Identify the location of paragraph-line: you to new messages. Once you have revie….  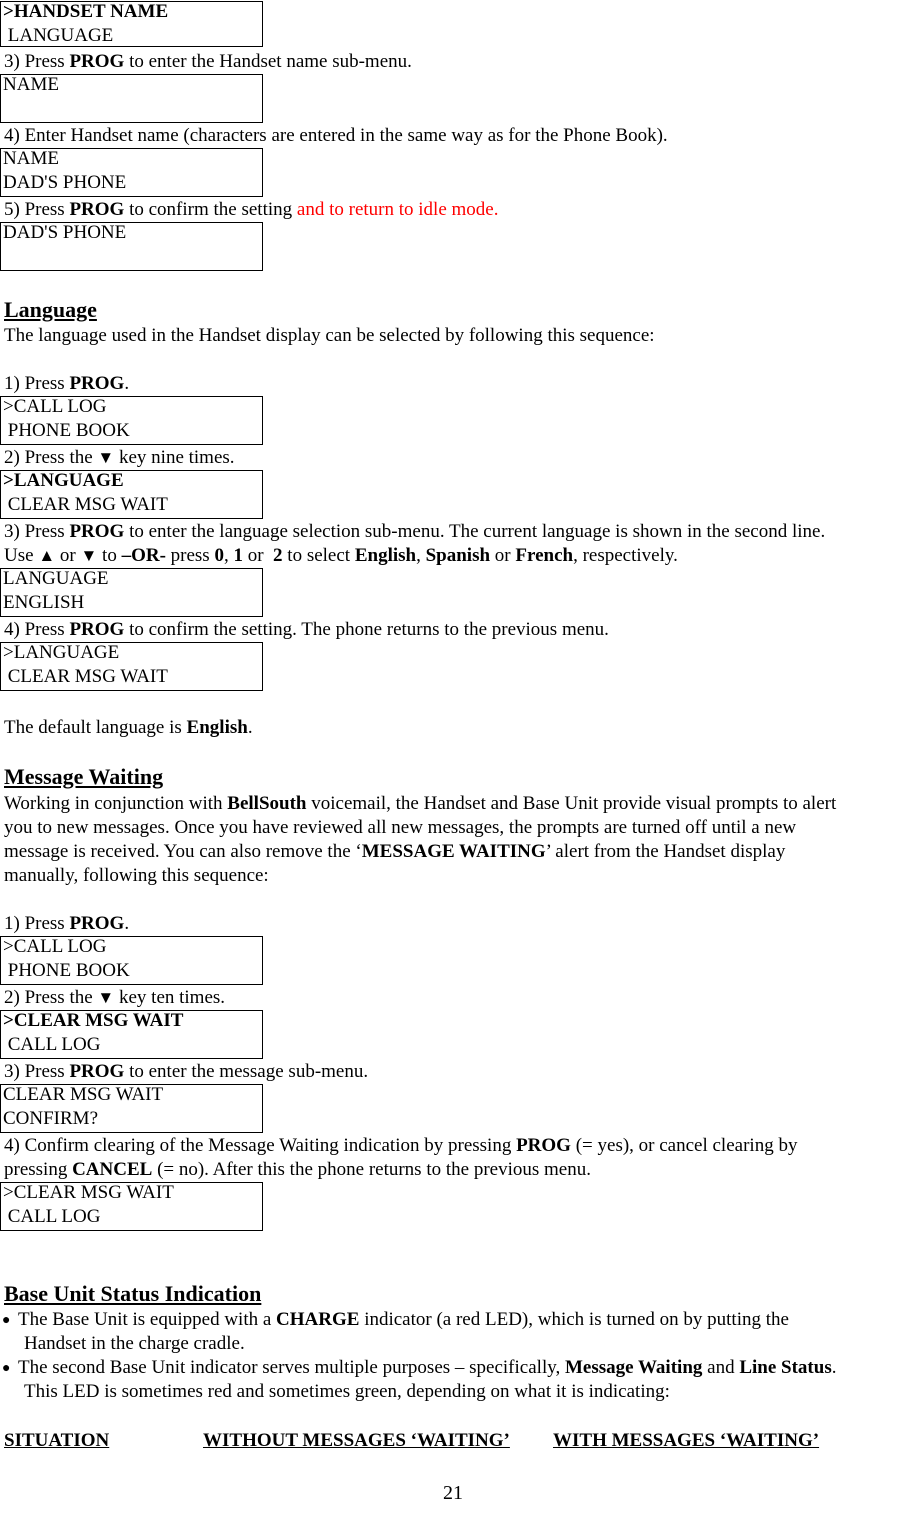
(400, 827).